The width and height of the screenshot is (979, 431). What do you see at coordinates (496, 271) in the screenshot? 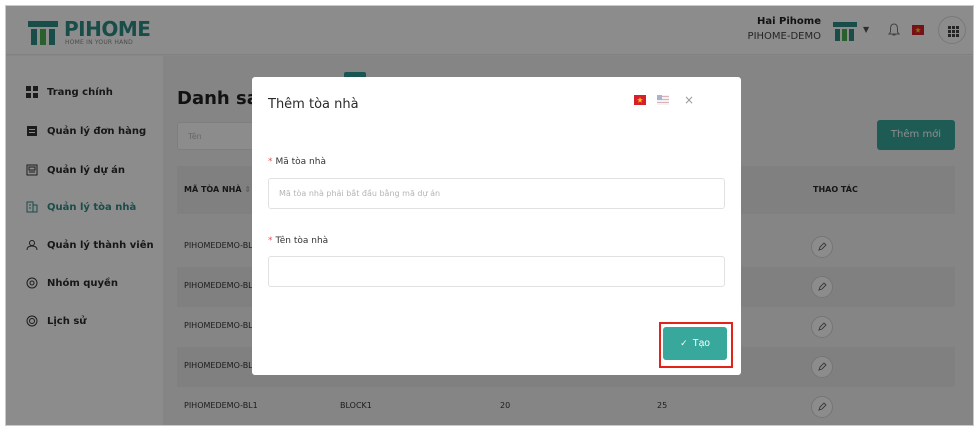
I see `building-name-input` at bounding box center [496, 271].